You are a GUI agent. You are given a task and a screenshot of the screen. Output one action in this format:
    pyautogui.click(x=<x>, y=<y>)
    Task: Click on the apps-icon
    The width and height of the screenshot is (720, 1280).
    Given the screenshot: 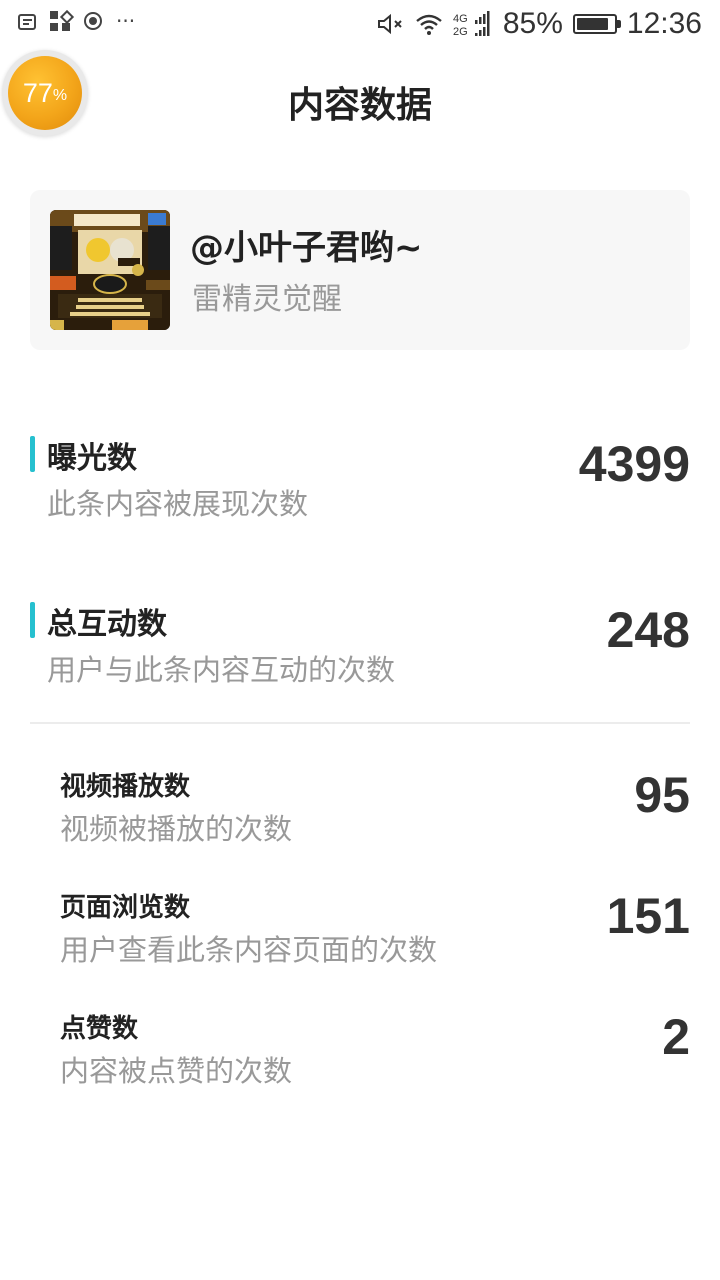 What is the action you would take?
    pyautogui.click(x=60, y=21)
    